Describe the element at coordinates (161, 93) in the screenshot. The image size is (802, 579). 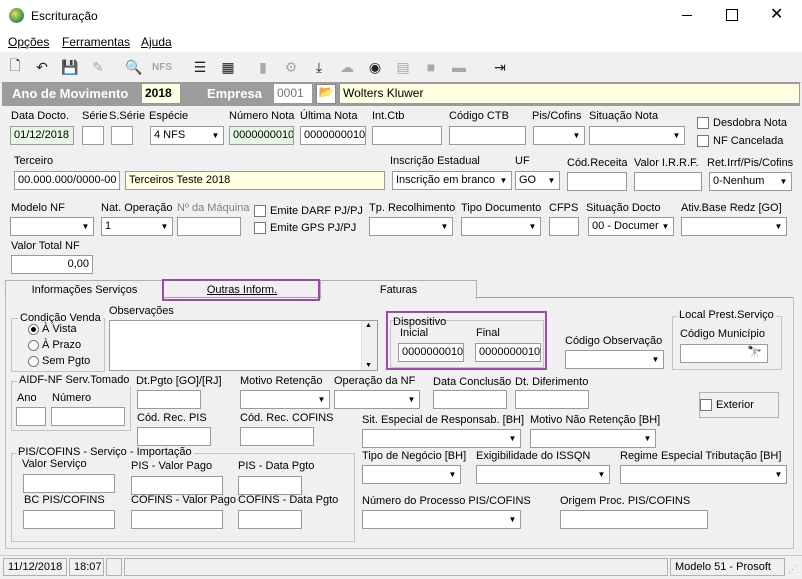
I see `ano-field: 2018` at that location.